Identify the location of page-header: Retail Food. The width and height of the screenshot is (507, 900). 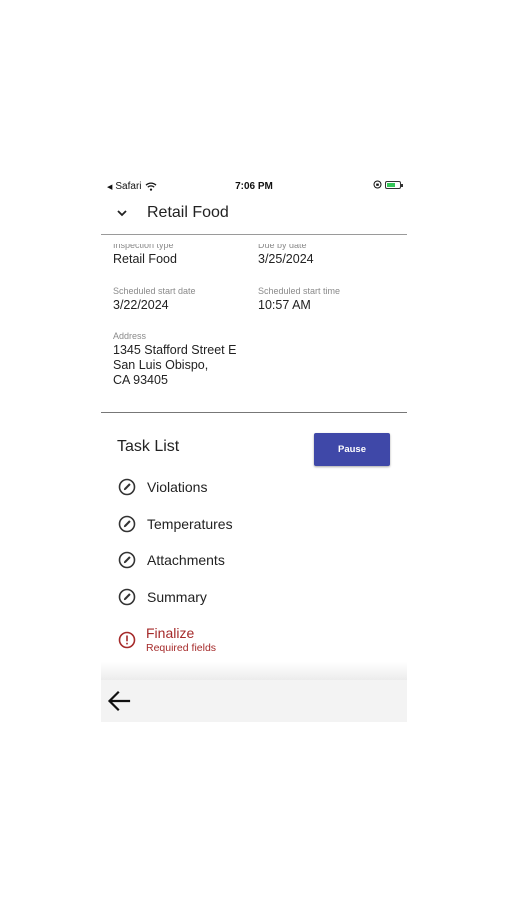
(254, 217).